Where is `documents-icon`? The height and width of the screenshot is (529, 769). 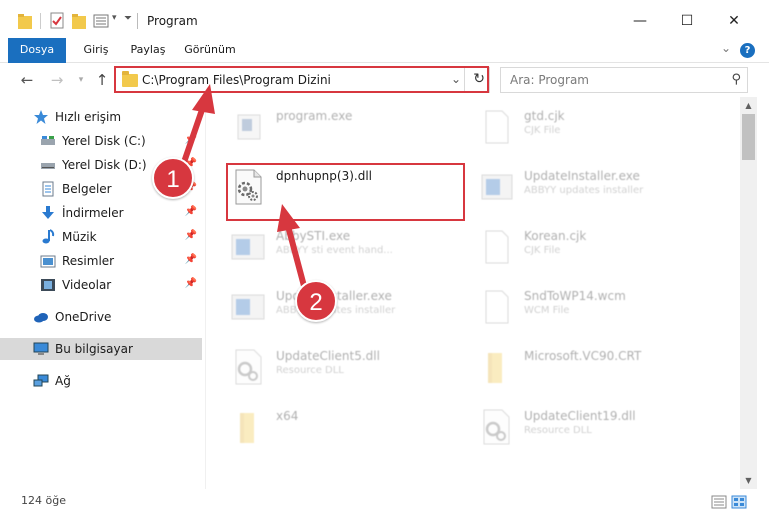 documents-icon is located at coordinates (48, 189).